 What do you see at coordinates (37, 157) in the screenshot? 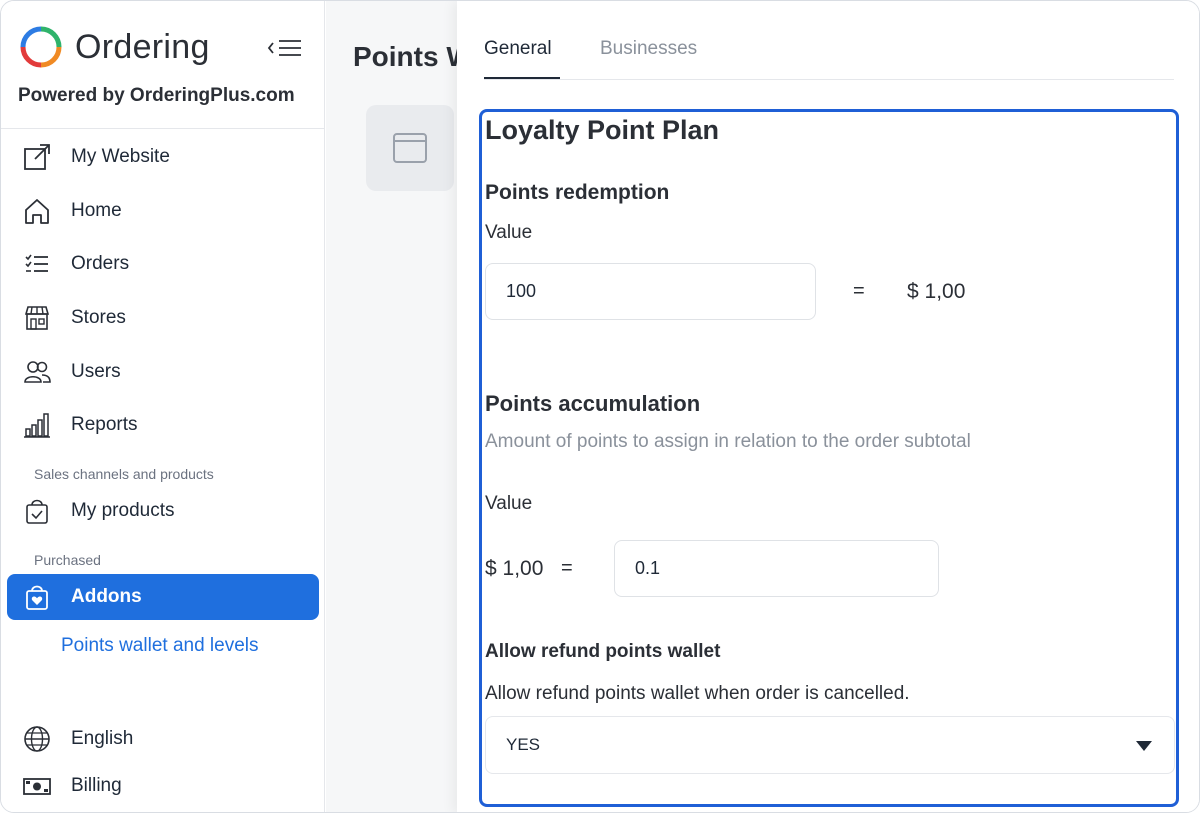
I see `external-link-icon` at bounding box center [37, 157].